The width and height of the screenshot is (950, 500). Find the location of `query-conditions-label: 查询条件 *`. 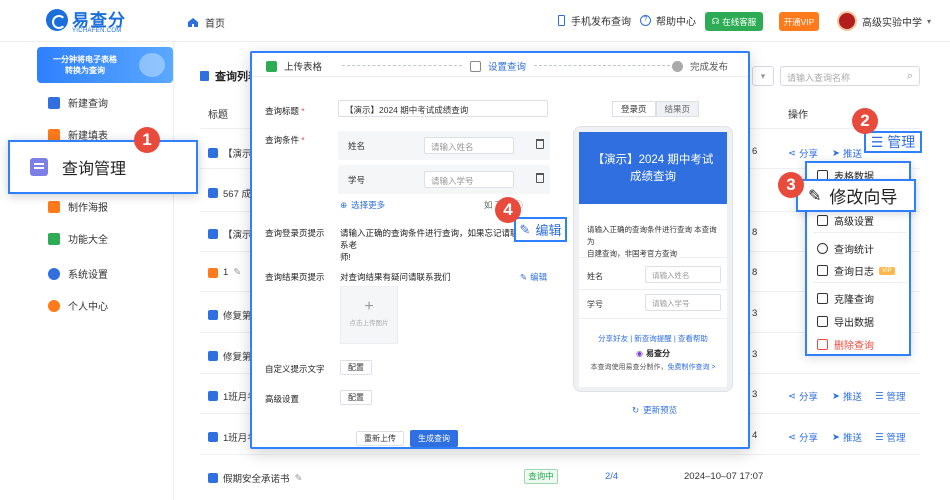

query-conditions-label: 查询条件 * is located at coordinates (285, 140).